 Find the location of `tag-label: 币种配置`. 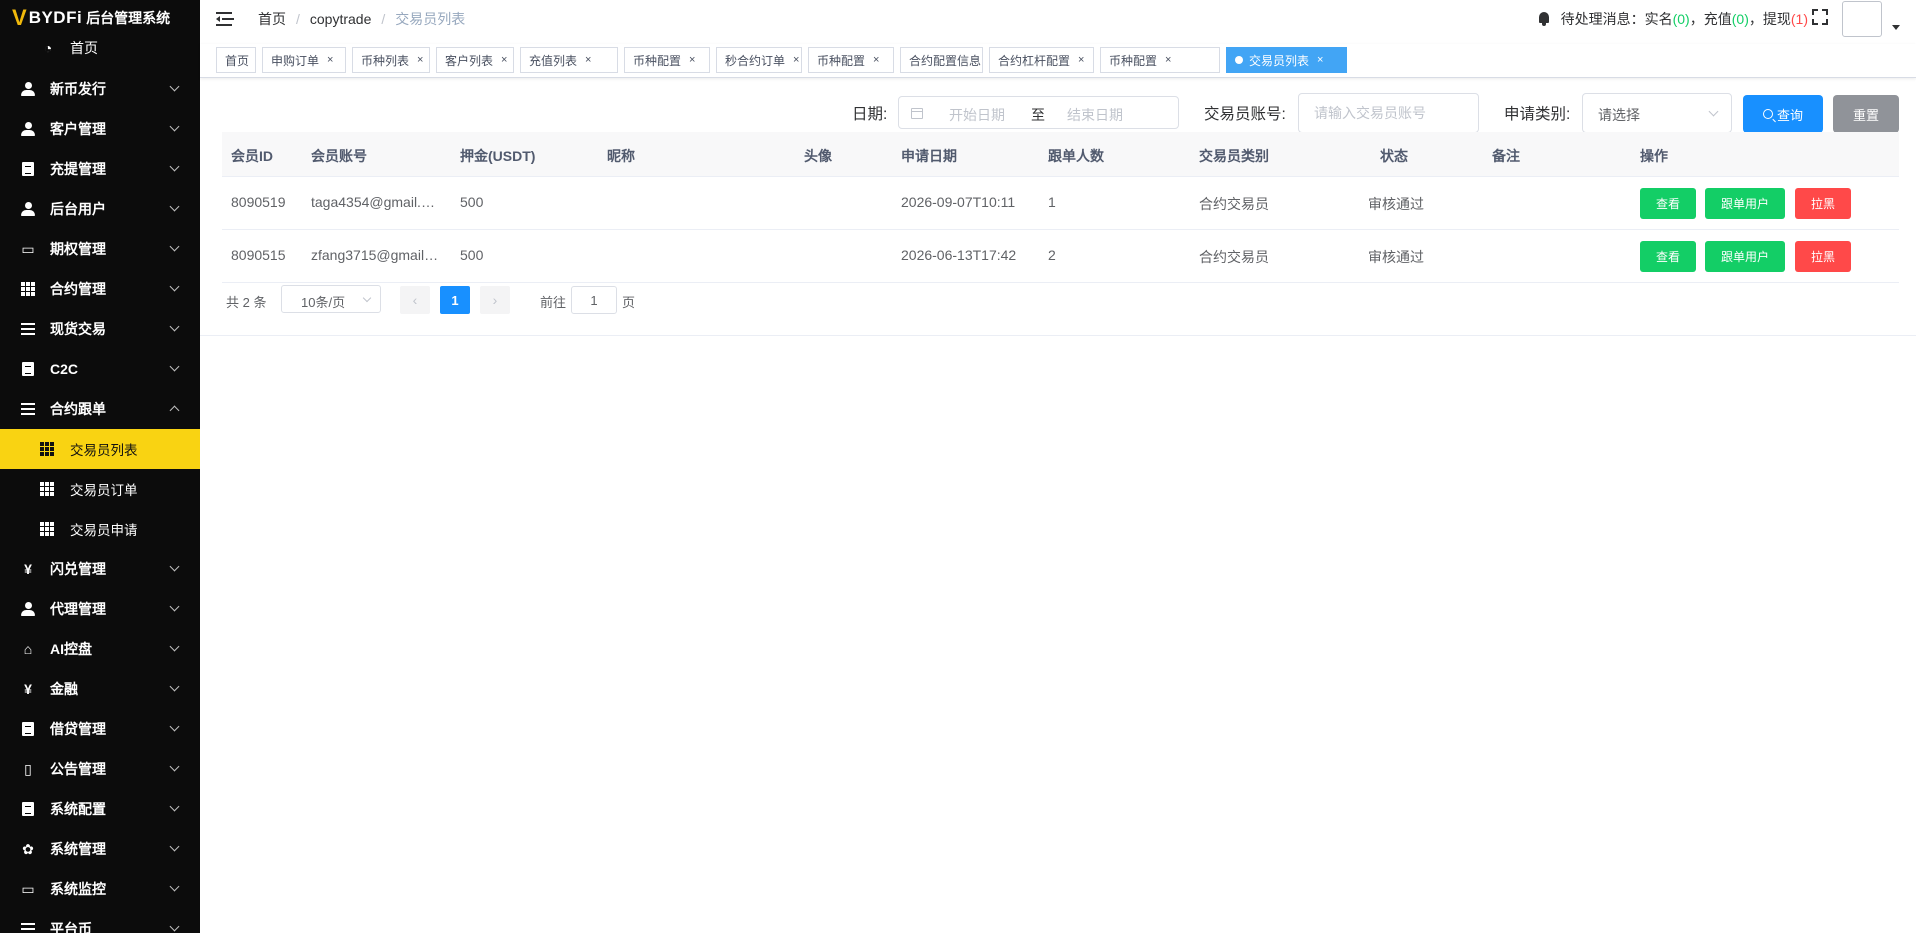

tag-label: 币种配置 is located at coordinates (841, 60).